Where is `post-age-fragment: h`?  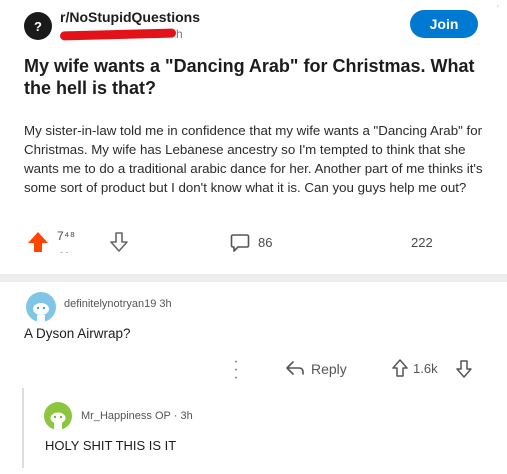 post-age-fragment: h is located at coordinates (179, 34).